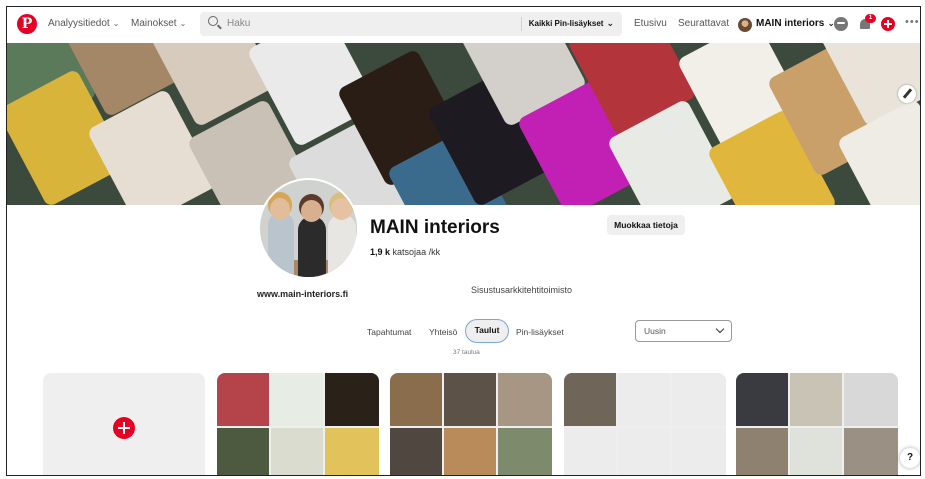  What do you see at coordinates (83, 23) in the screenshot?
I see `nav-analytics: Analyysitiedot ⌄` at bounding box center [83, 23].